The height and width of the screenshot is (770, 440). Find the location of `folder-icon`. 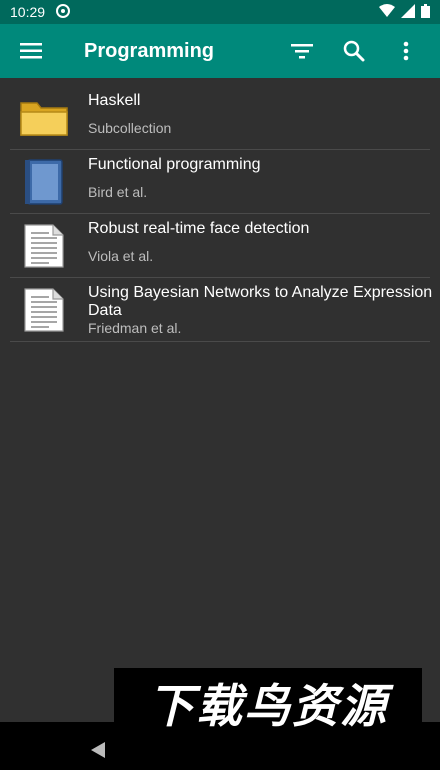

folder-icon is located at coordinates (44, 118).